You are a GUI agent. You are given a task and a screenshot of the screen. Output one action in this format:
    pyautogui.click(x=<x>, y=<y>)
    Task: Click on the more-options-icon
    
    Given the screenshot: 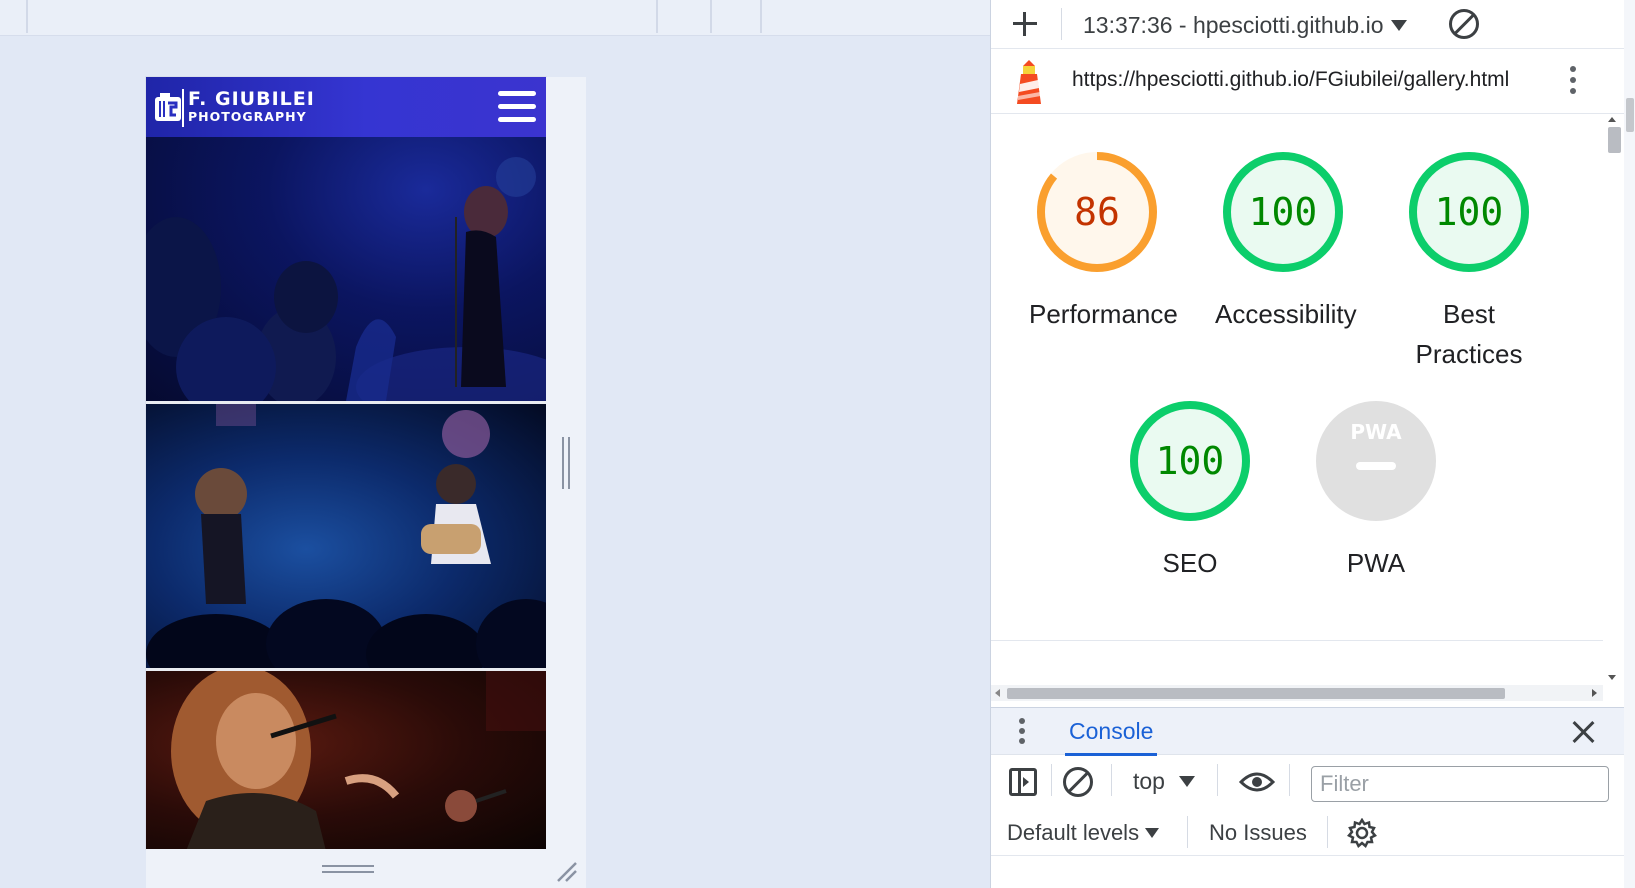 What is the action you would take?
    pyautogui.click(x=1573, y=81)
    